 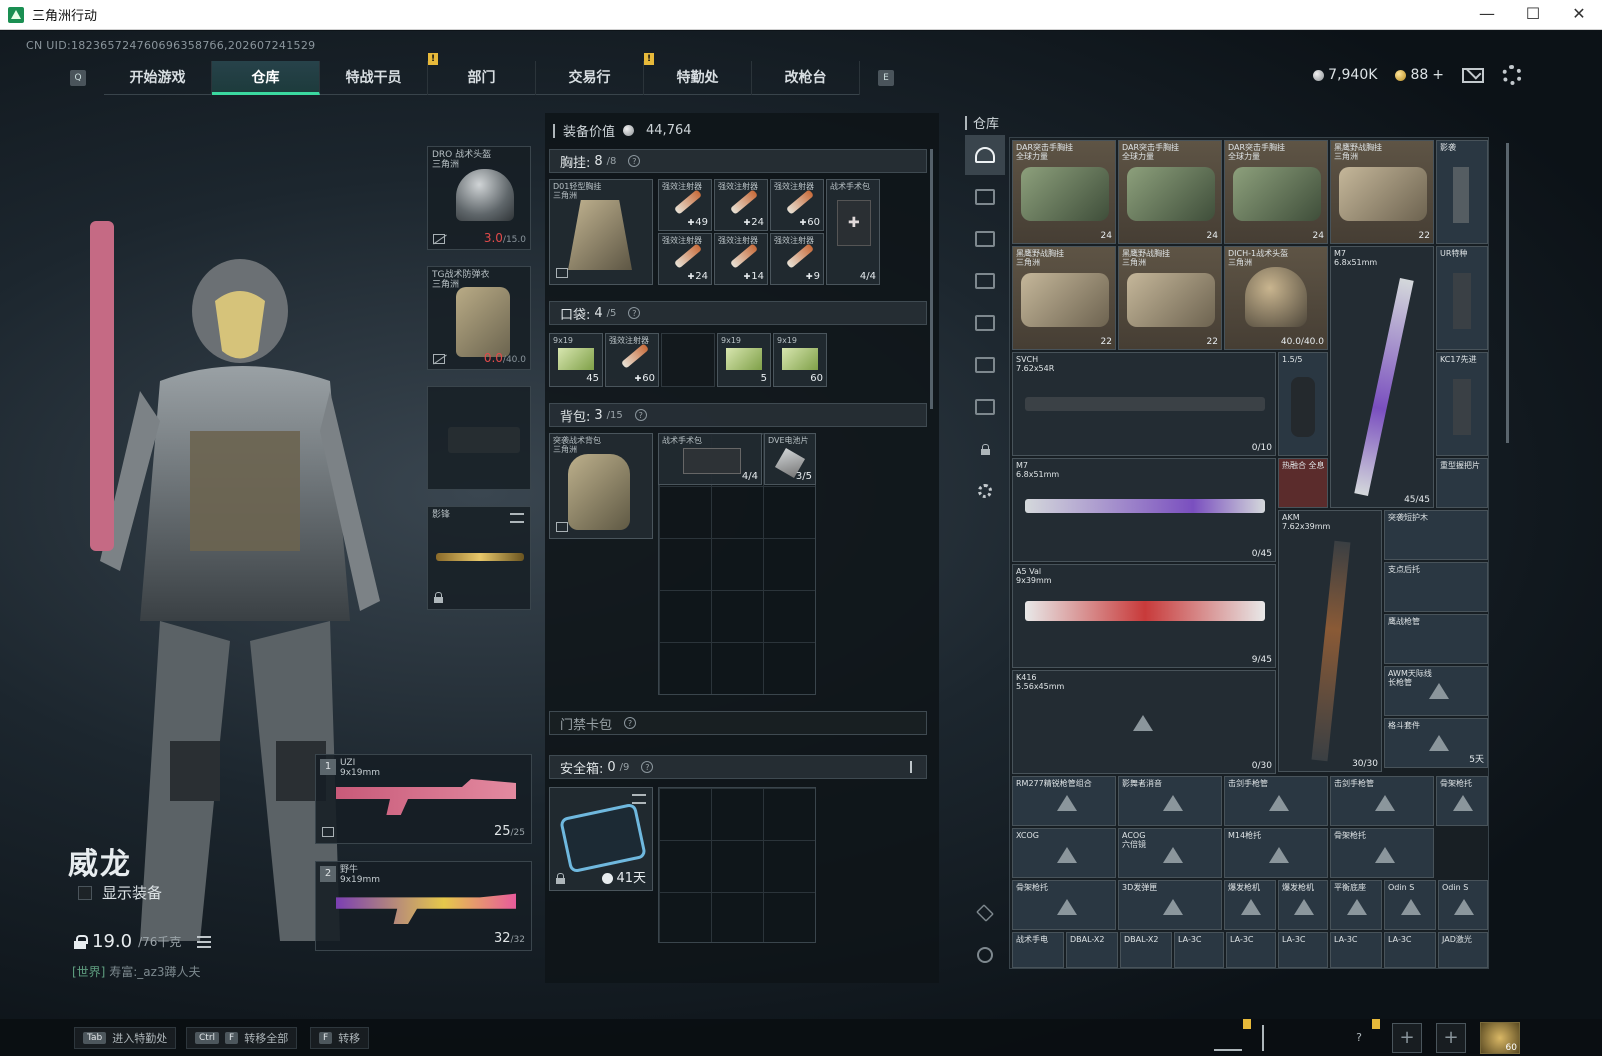 I want to click on nav-prev-key: Q, so click(x=78, y=78).